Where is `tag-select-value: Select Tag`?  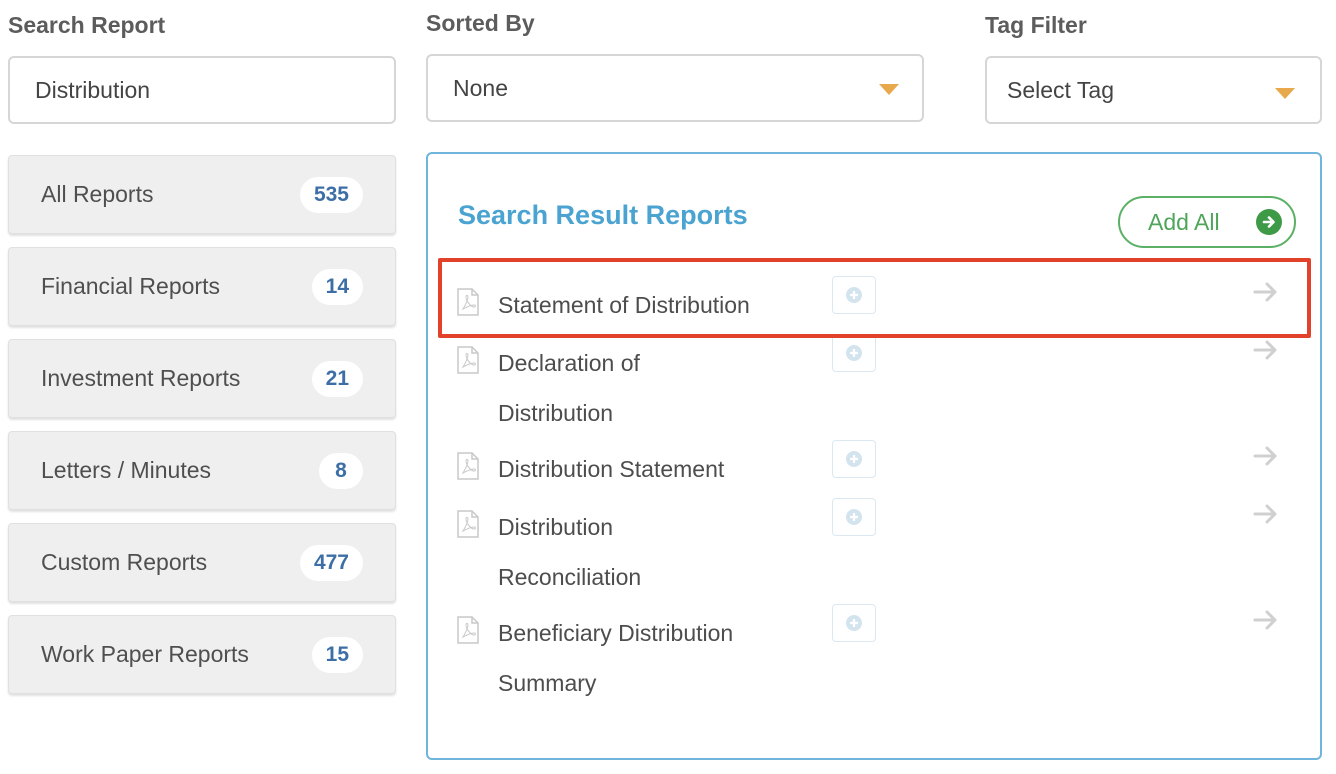
tag-select-value: Select Tag is located at coordinates (1060, 89).